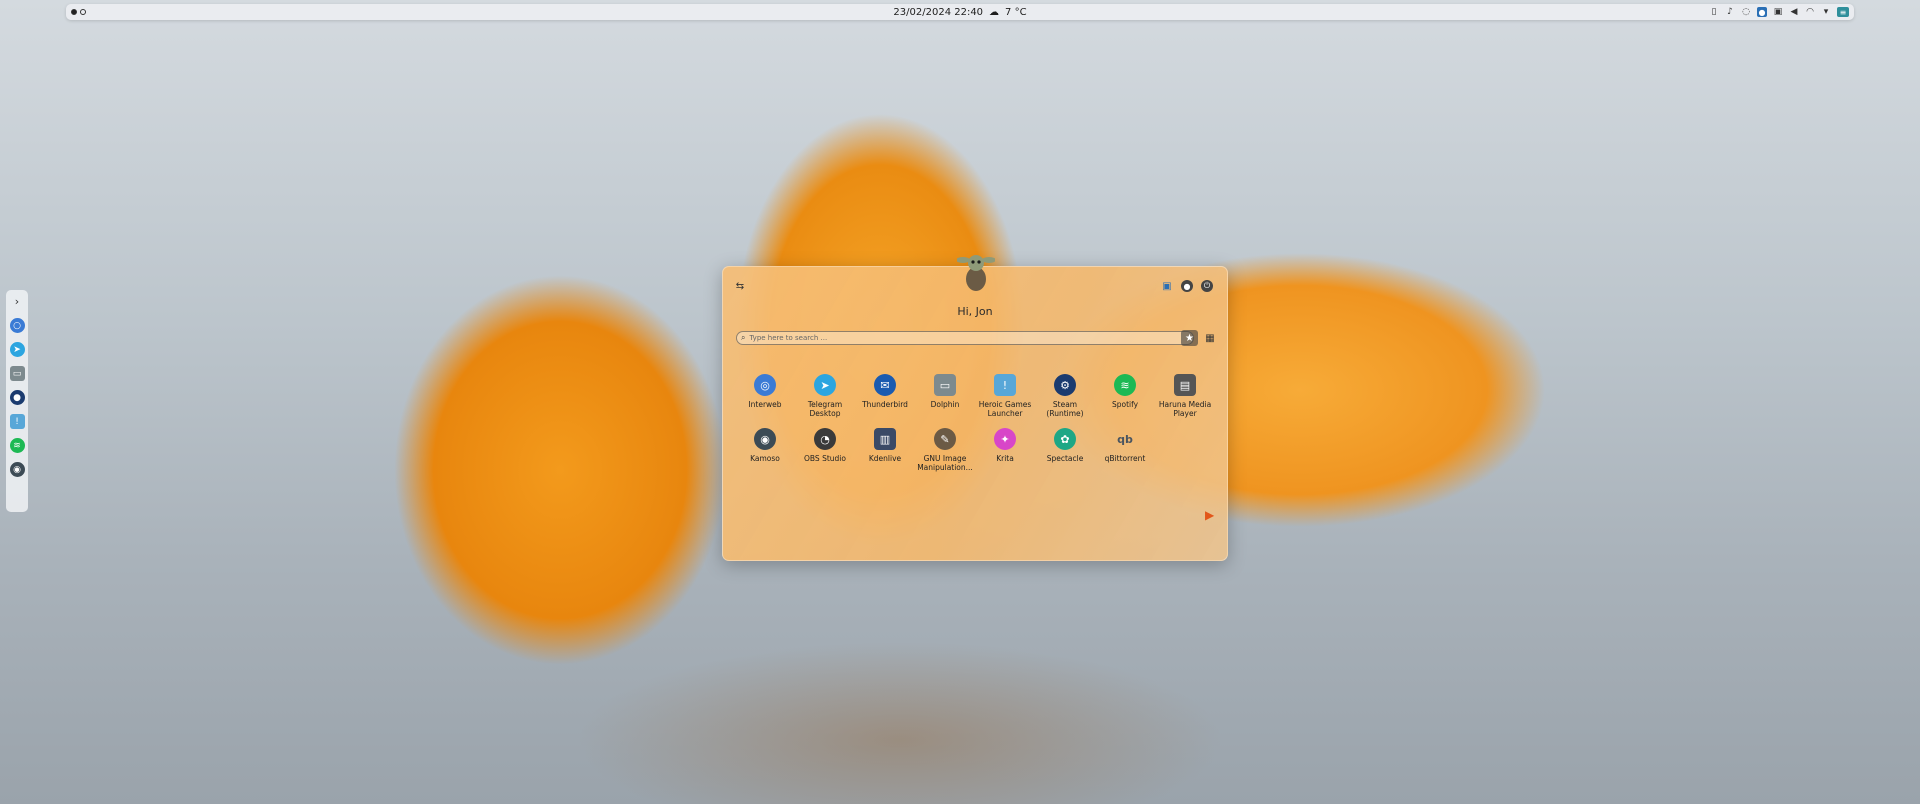 The height and width of the screenshot is (804, 1920). I want to click on app-item: ≋ Spotify, so click(1125, 396).